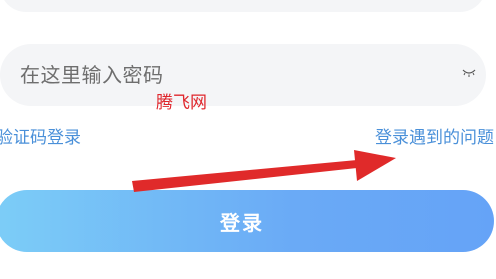 The image size is (496, 279). I want to click on login-button-label: 登录, so click(242, 222).